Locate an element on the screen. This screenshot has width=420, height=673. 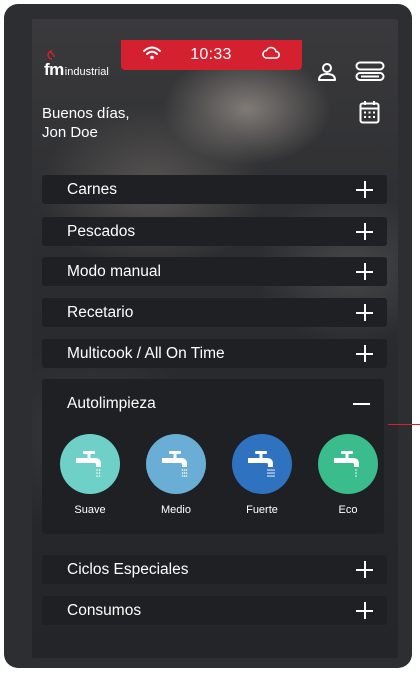
brand-mark: fm is located at coordinates (54, 65).